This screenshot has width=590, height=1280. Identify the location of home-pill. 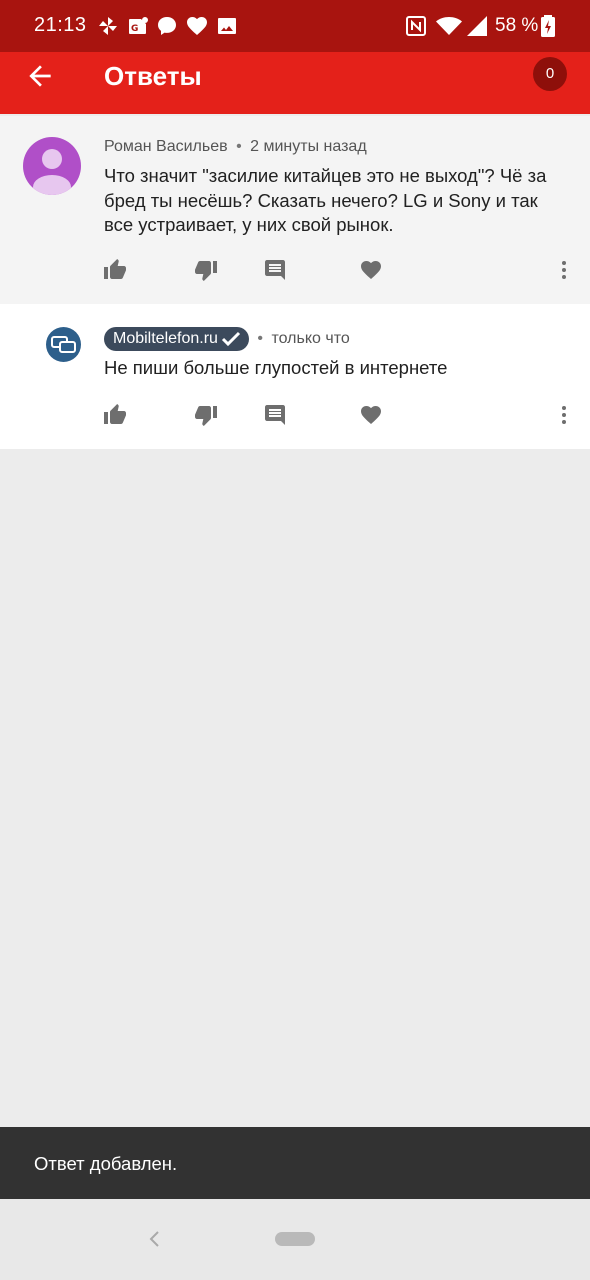
(295, 1239).